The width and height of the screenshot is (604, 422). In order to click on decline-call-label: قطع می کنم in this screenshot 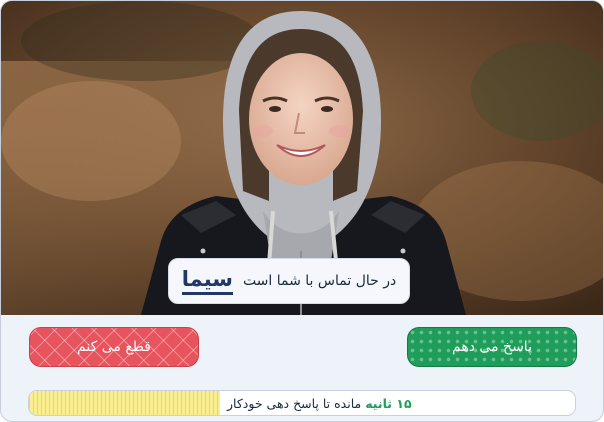, I will do `click(114, 347)`.